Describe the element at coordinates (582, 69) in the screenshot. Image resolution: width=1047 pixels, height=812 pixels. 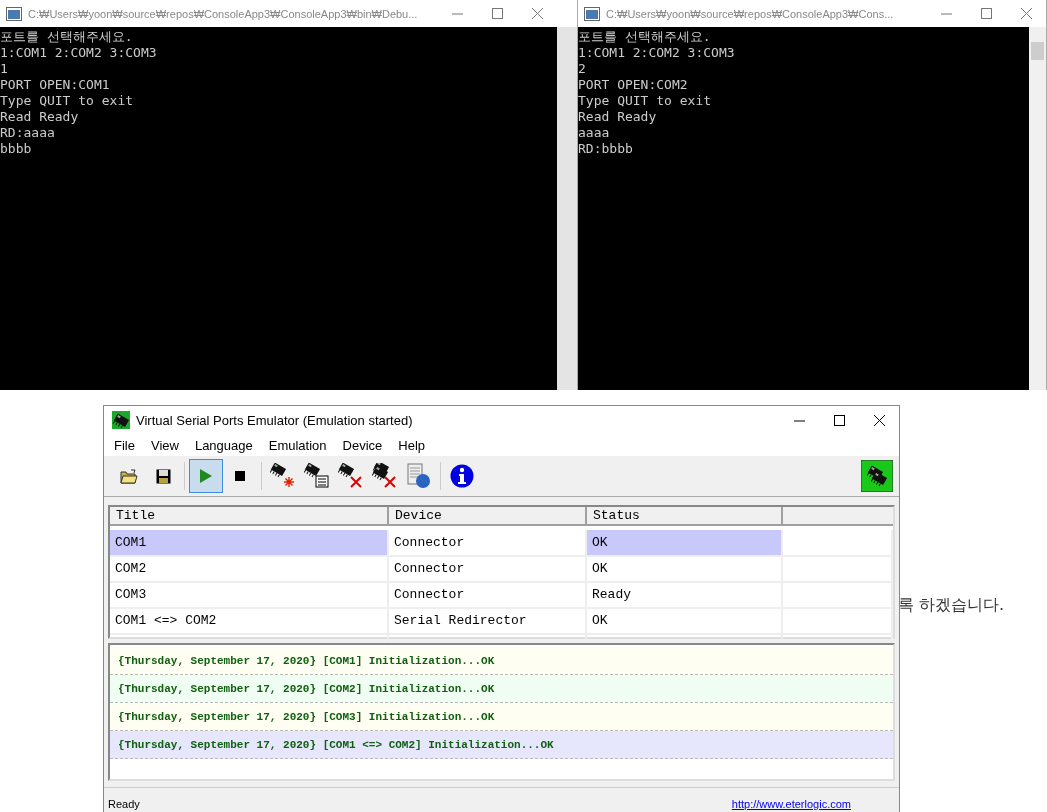
I see `console-line: 2` at that location.